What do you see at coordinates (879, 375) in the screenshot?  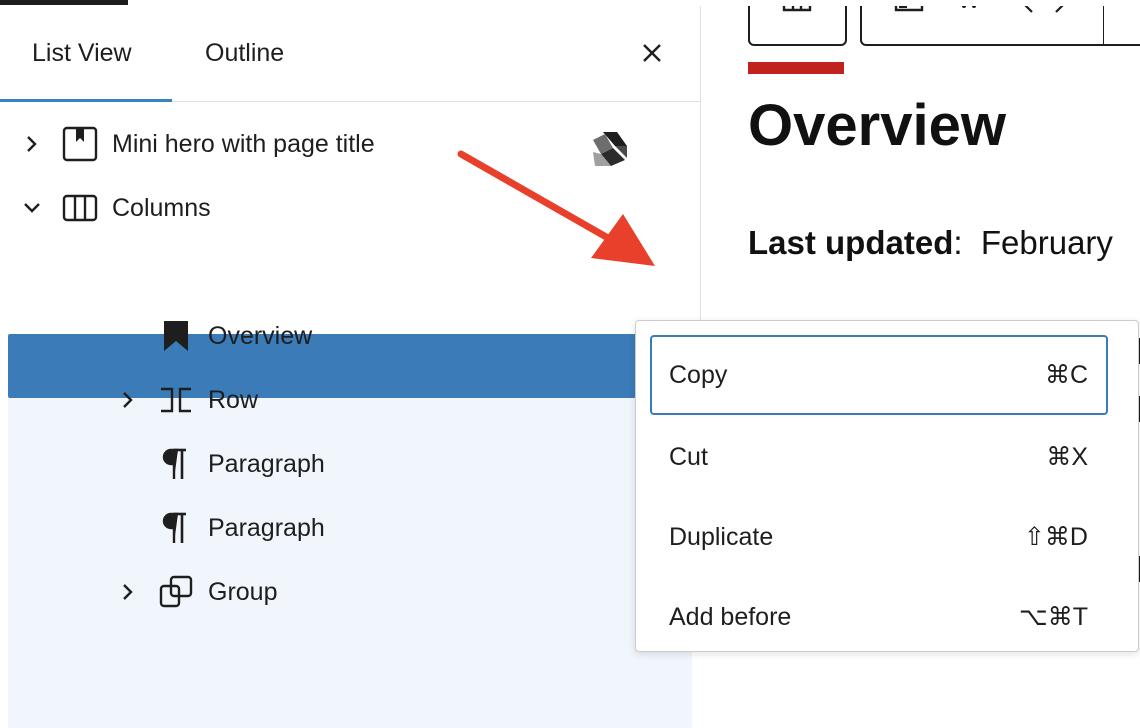 I see `menu-item-copy: Copy ⌘C` at bounding box center [879, 375].